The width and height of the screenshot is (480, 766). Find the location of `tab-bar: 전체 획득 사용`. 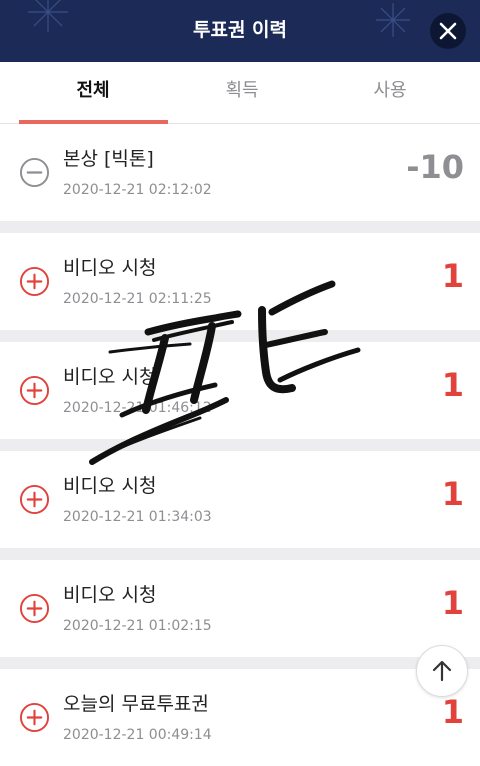

tab-bar: 전체 획득 사용 is located at coordinates (240, 93).